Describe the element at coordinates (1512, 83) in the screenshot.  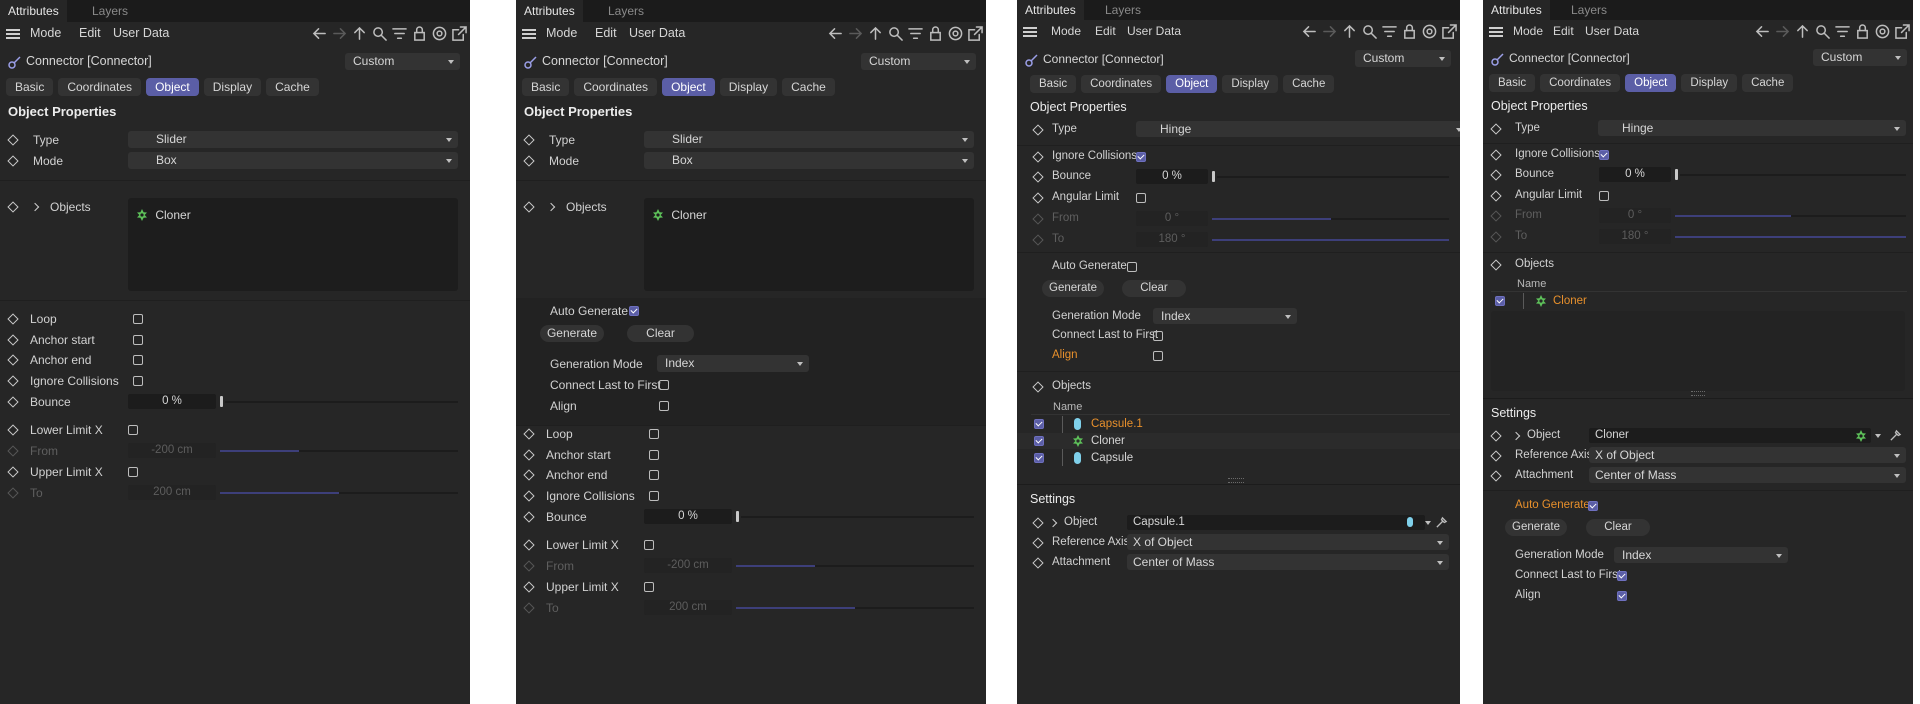
I see `tab-basic: Basic` at that location.